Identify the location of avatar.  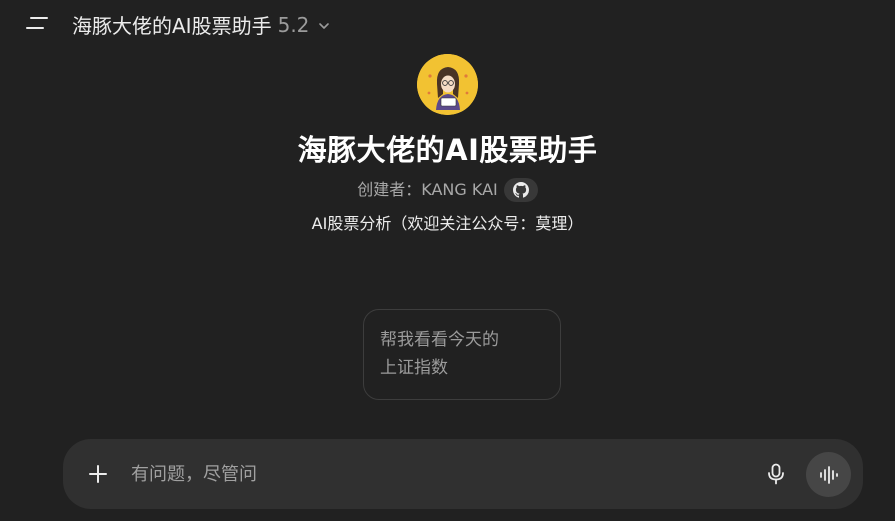
(447, 84).